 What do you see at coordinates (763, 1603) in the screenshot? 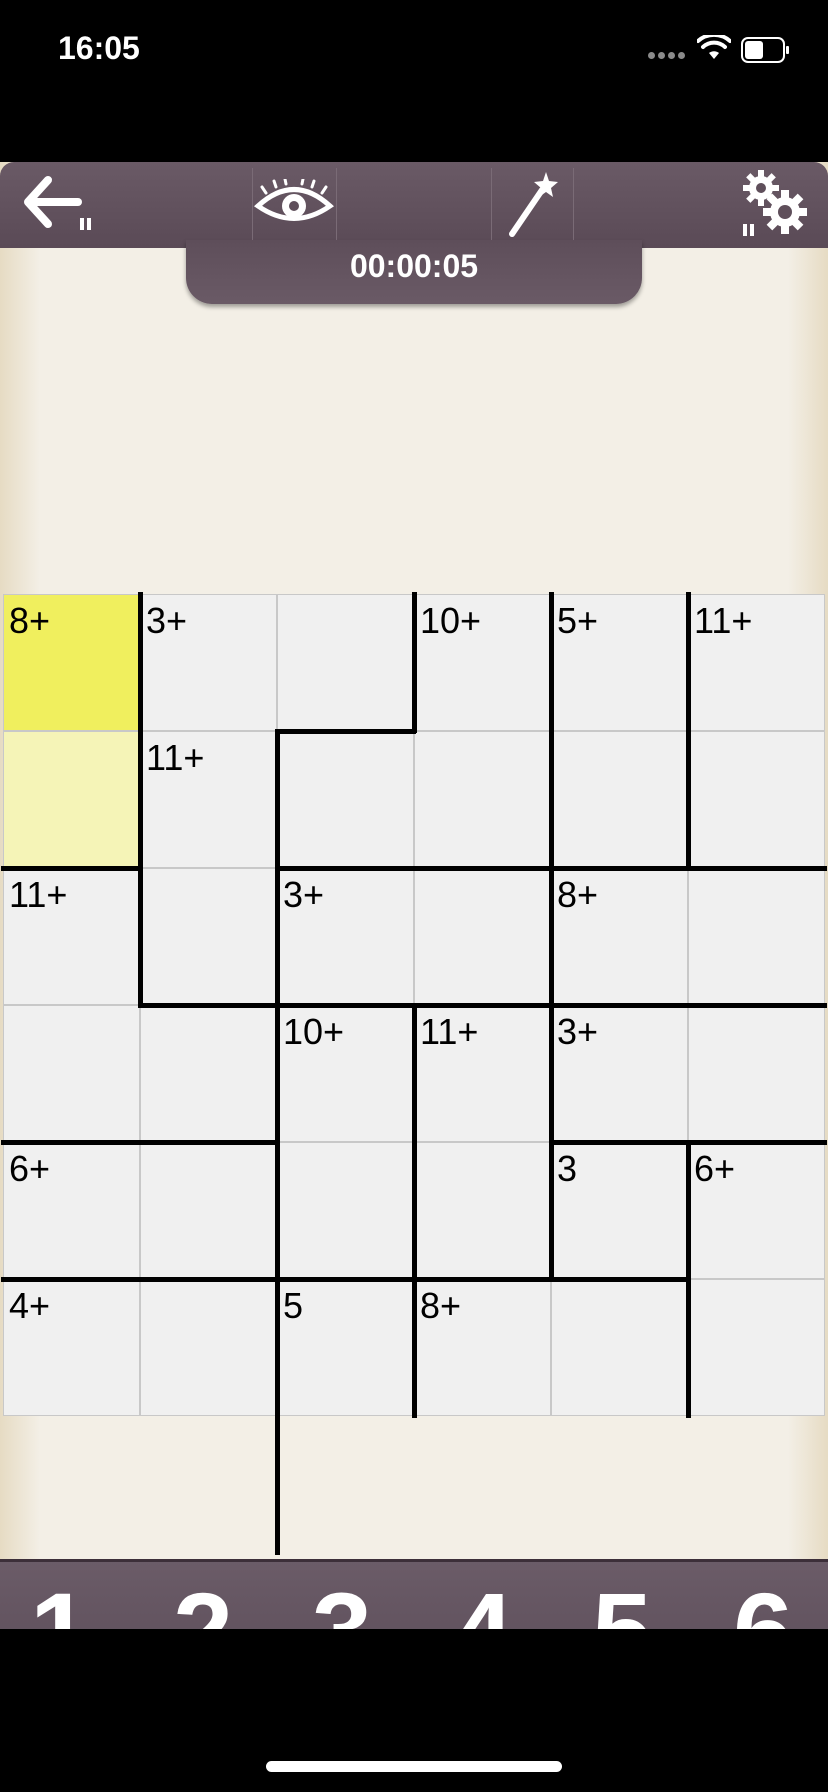
I see `number-button-6: 6` at bounding box center [763, 1603].